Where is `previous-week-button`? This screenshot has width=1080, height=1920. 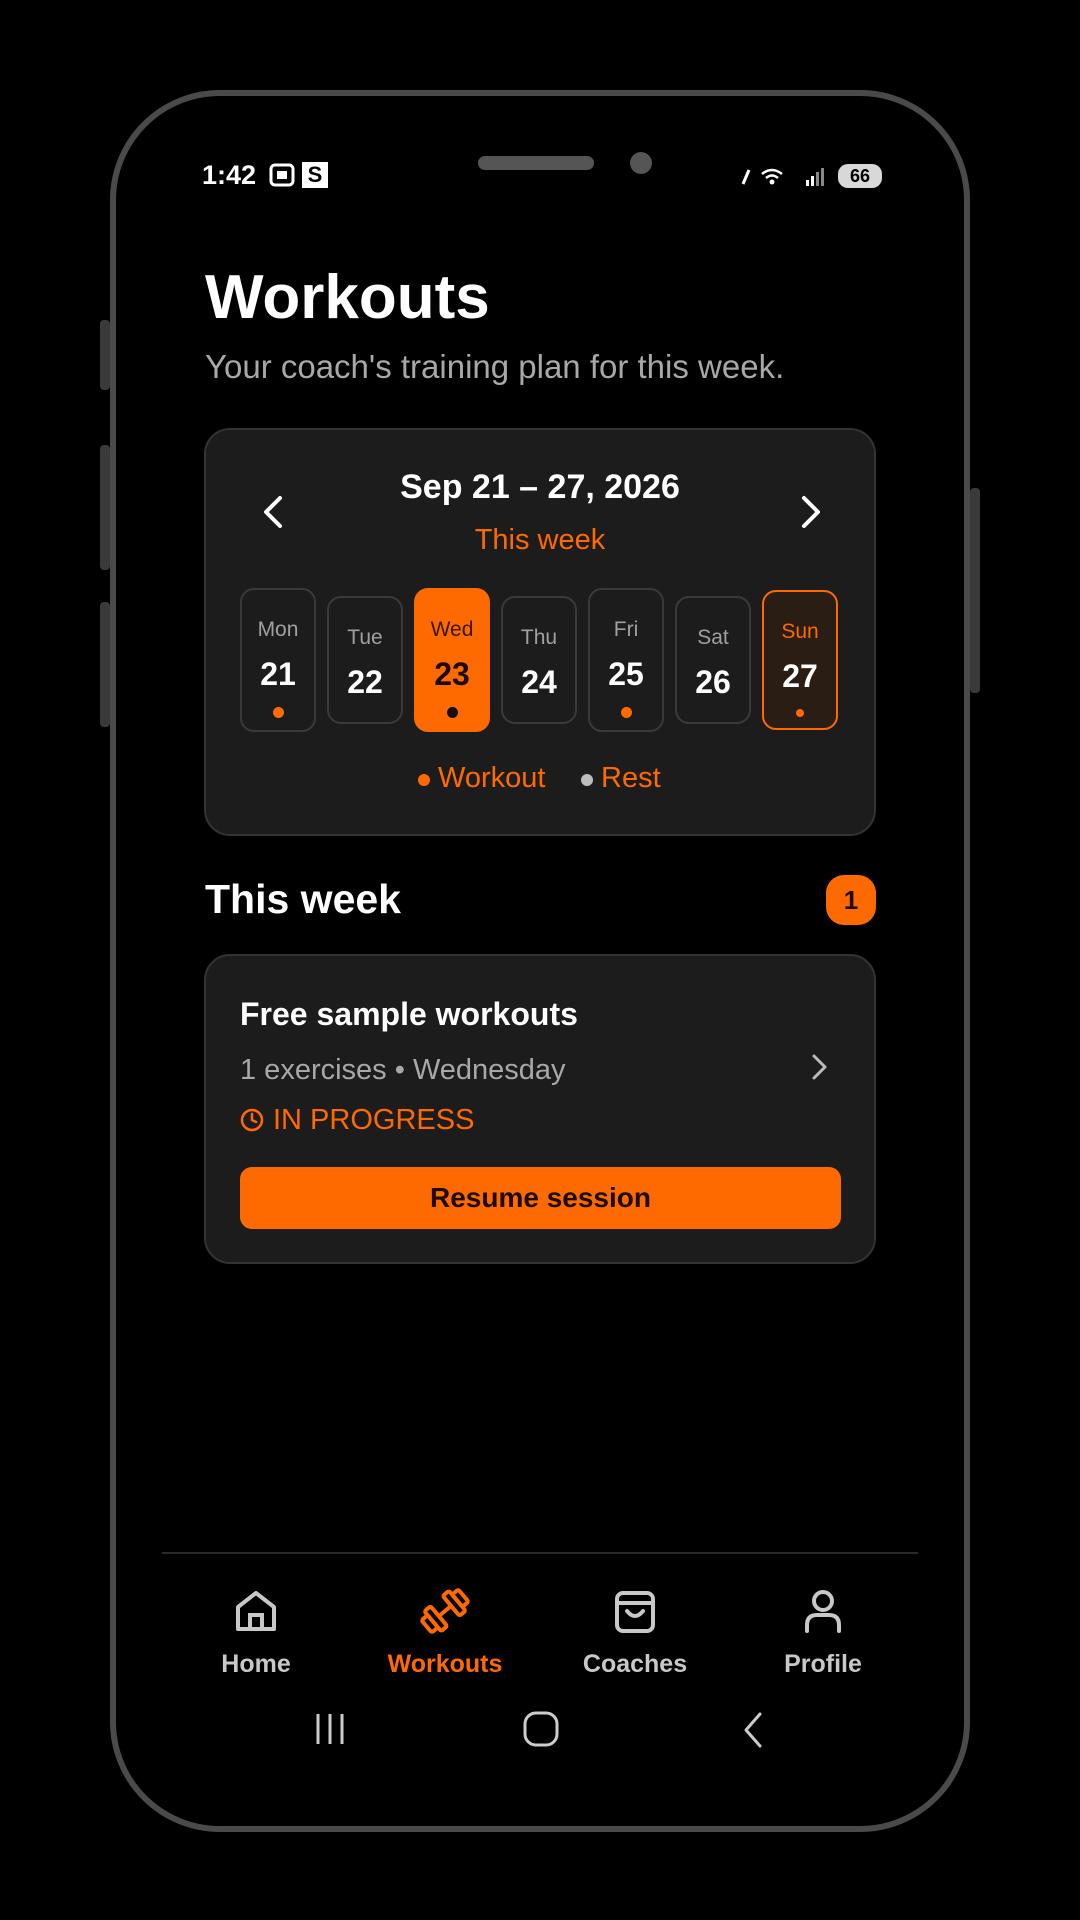
previous-week-button is located at coordinates (273, 514).